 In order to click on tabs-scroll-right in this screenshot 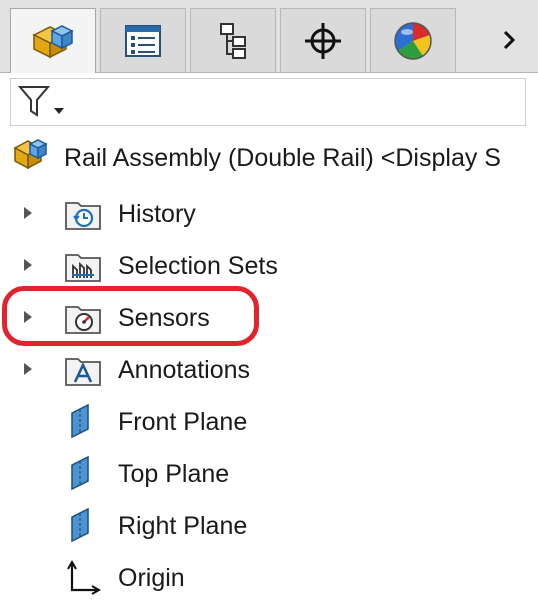, I will do `click(509, 40)`.